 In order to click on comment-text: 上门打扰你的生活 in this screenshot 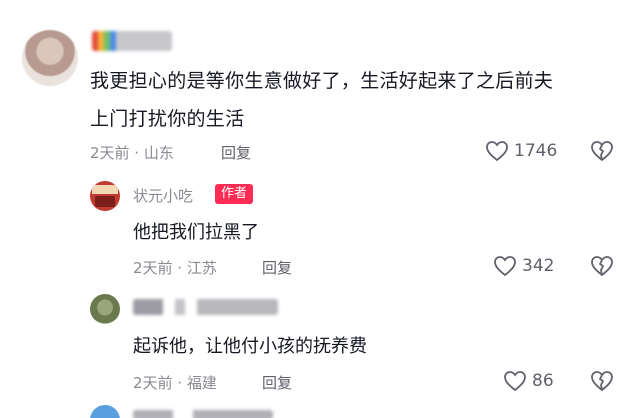, I will do `click(167, 119)`.